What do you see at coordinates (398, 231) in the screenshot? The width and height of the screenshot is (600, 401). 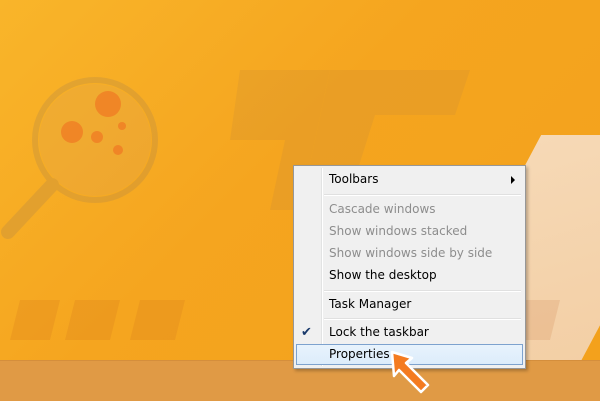 I see `menu-item-label: Show windows stacked` at bounding box center [398, 231].